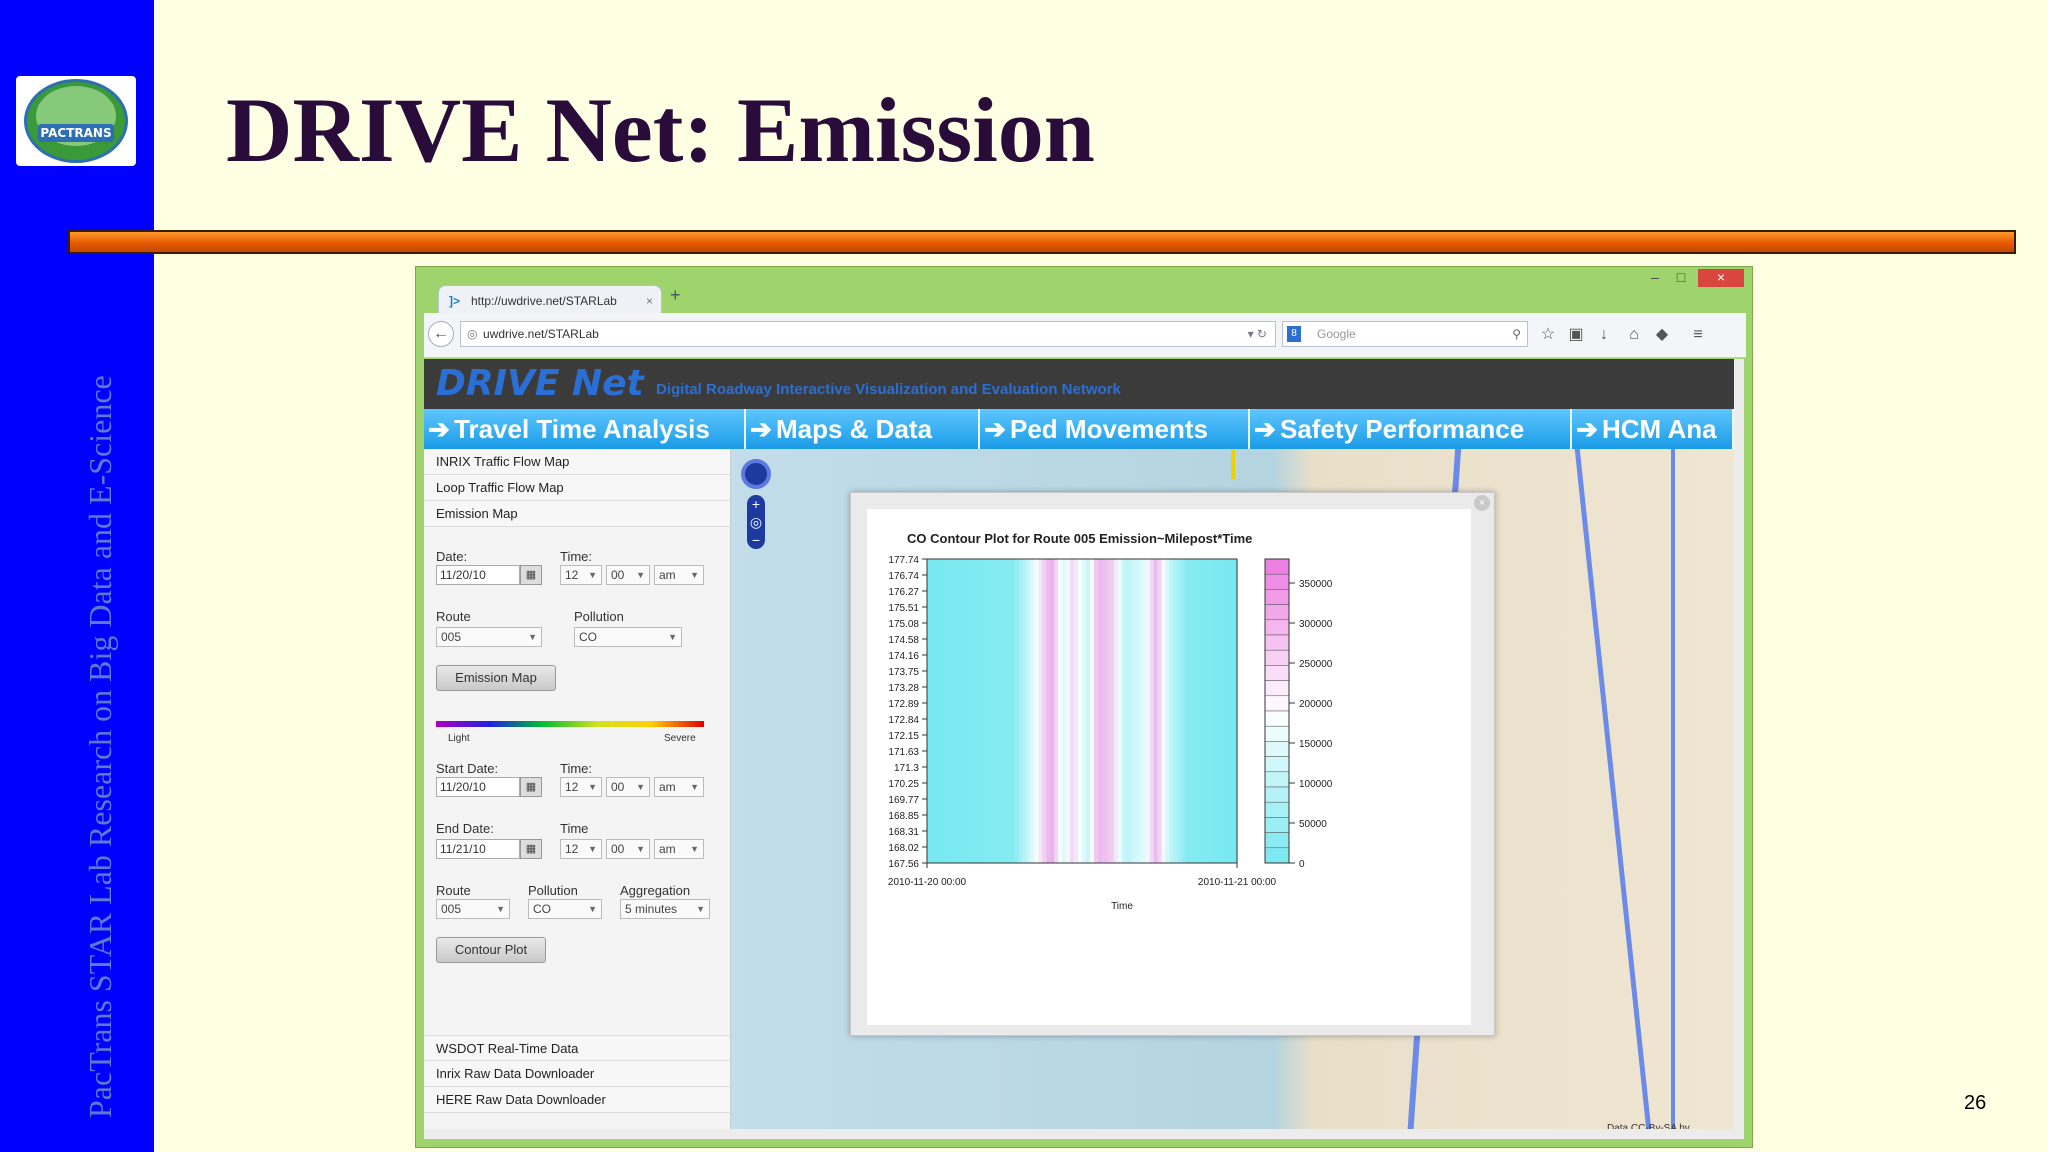 This screenshot has height=1152, width=2048. Describe the element at coordinates (1516, 334) in the screenshot. I see `search-icon: ⚲` at that location.